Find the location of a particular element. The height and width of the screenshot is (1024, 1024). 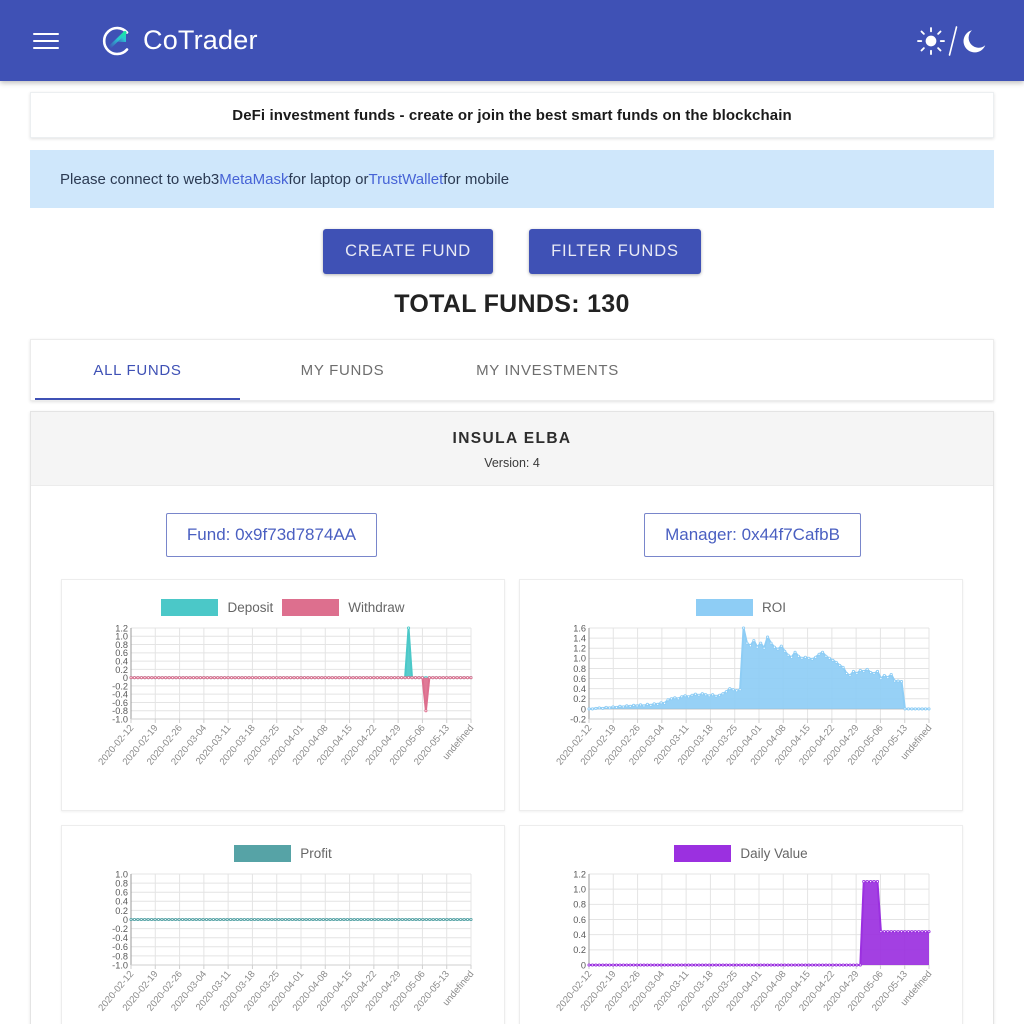

sun-icon is located at coordinates (931, 41).